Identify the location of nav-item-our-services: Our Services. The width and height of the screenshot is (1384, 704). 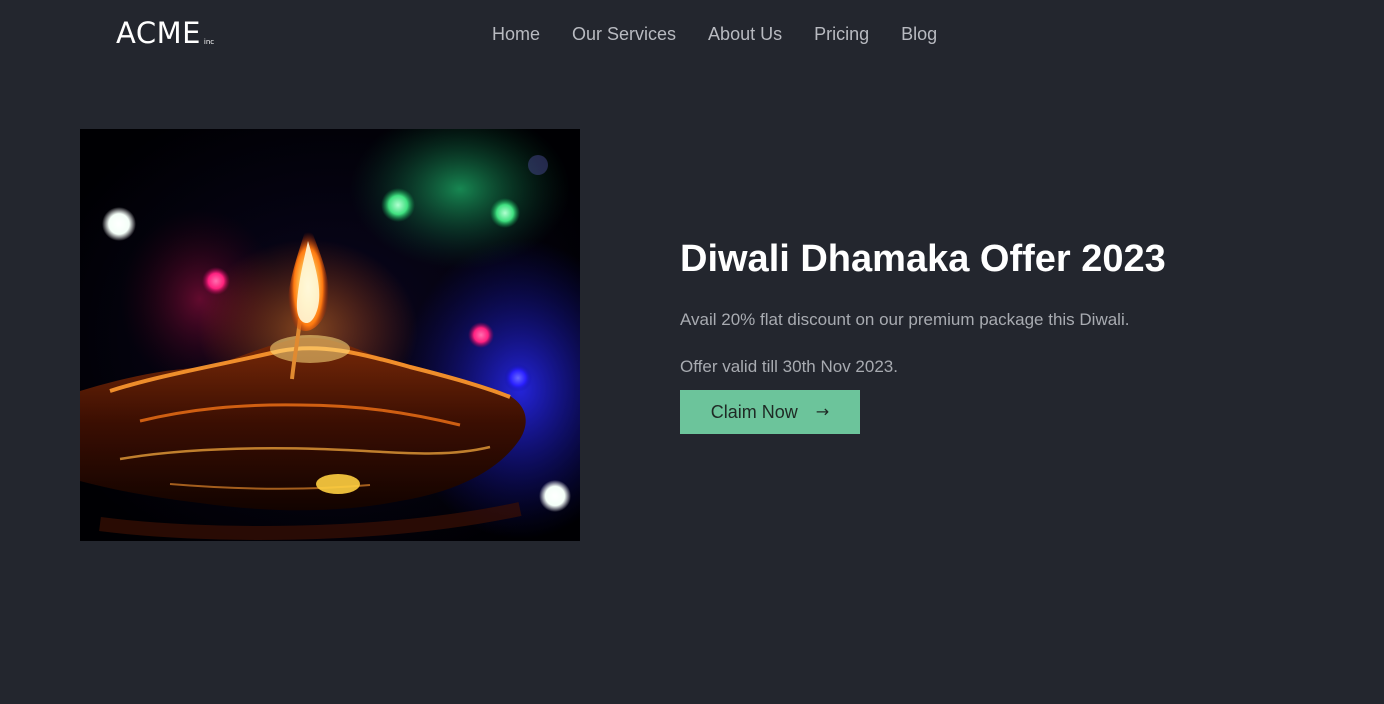
(624, 34).